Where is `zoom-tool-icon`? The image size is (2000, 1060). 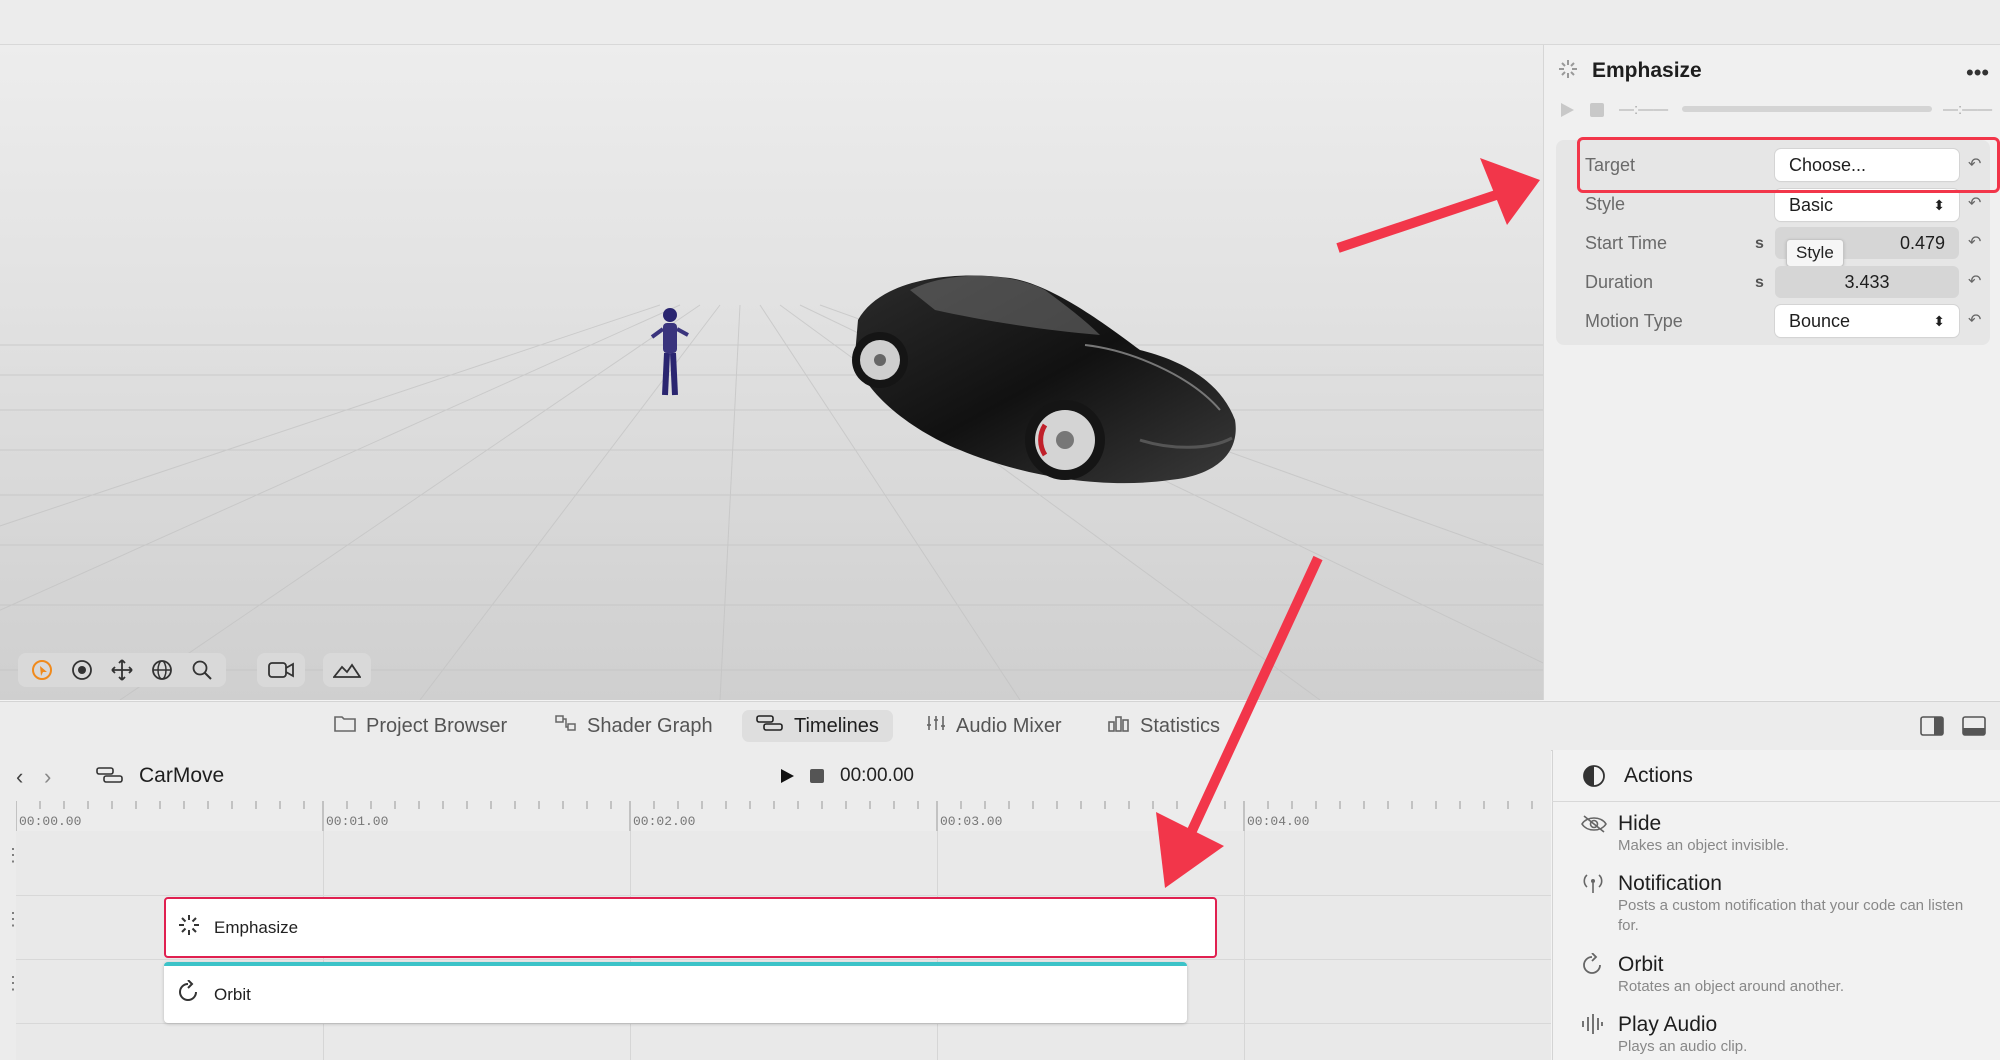 zoom-tool-icon is located at coordinates (202, 670).